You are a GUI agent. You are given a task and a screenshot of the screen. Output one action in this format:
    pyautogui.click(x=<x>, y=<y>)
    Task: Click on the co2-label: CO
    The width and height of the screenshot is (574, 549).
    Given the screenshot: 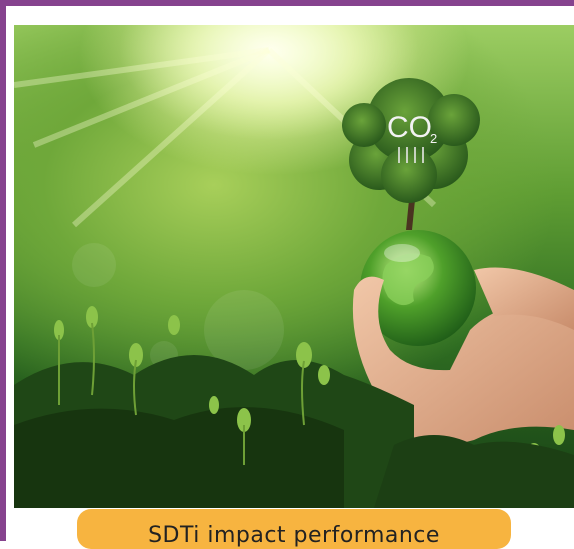 What is the action you would take?
    pyautogui.click(x=409, y=127)
    